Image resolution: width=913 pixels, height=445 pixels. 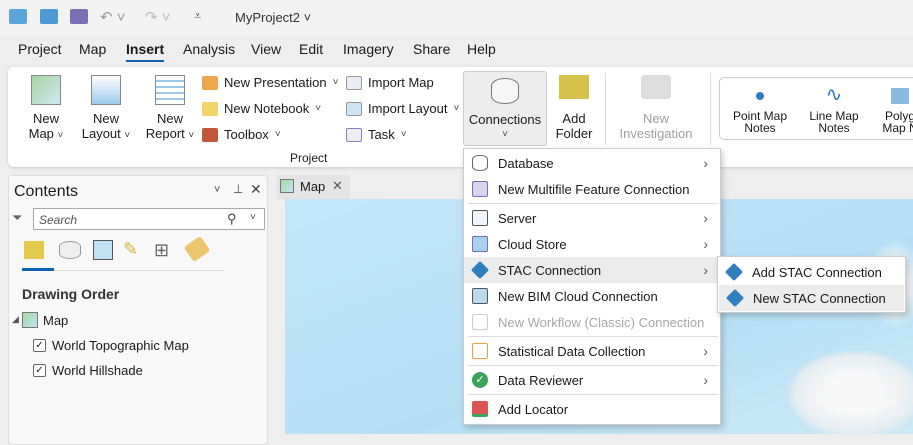 I want to click on menu-item-add-stac-connection: Add STAC Connection, so click(x=811, y=272).